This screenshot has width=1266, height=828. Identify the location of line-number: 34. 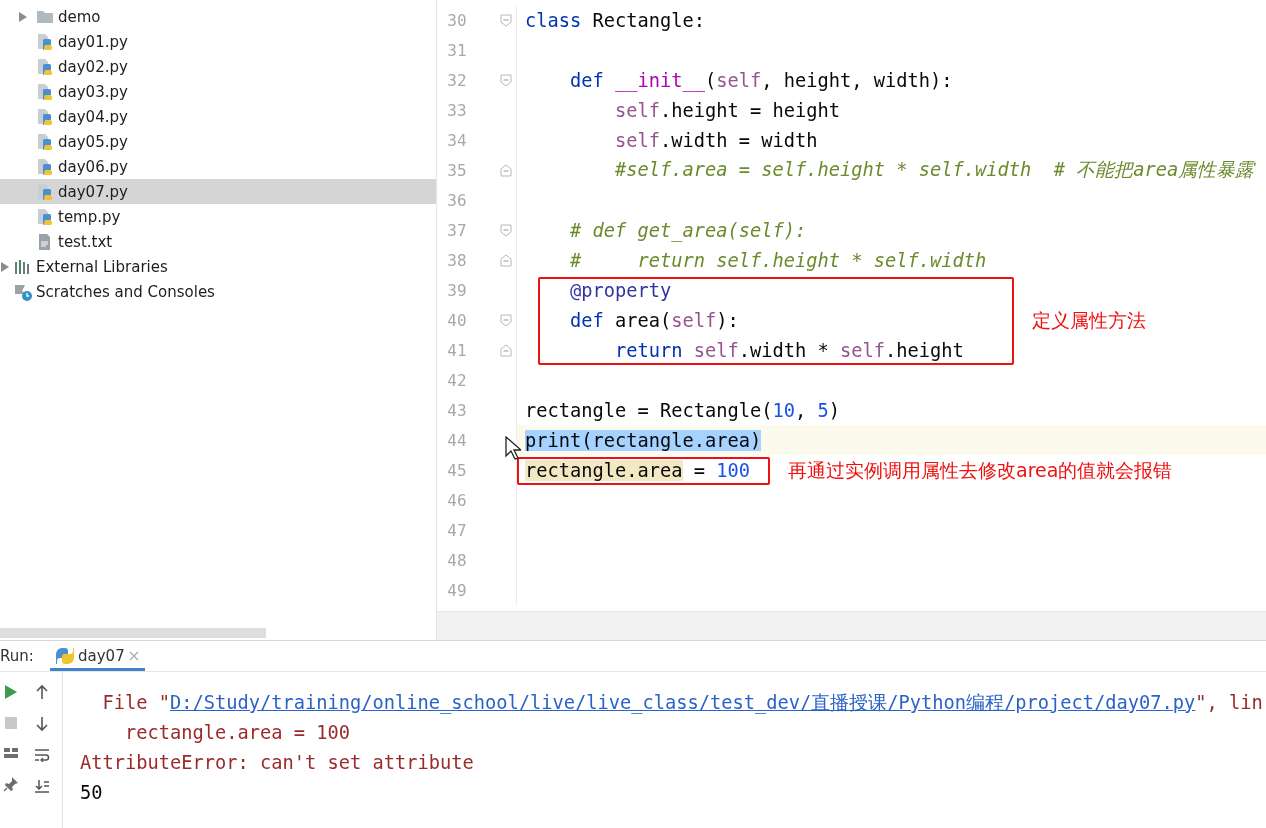
(456, 140).